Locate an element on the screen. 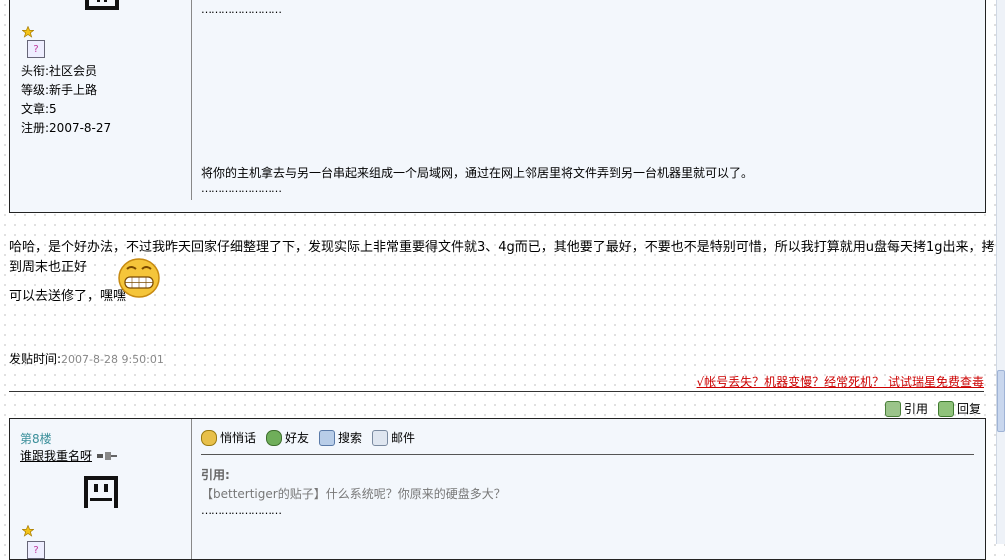  mail-icon is located at coordinates (380, 437).